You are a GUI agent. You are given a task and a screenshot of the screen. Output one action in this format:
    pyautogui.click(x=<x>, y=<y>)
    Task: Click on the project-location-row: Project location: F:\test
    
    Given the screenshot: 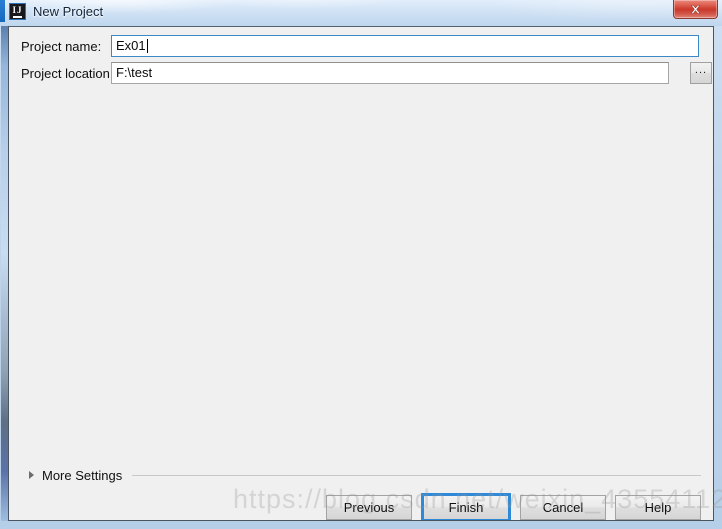 What is the action you would take?
    pyautogui.click(x=354, y=73)
    